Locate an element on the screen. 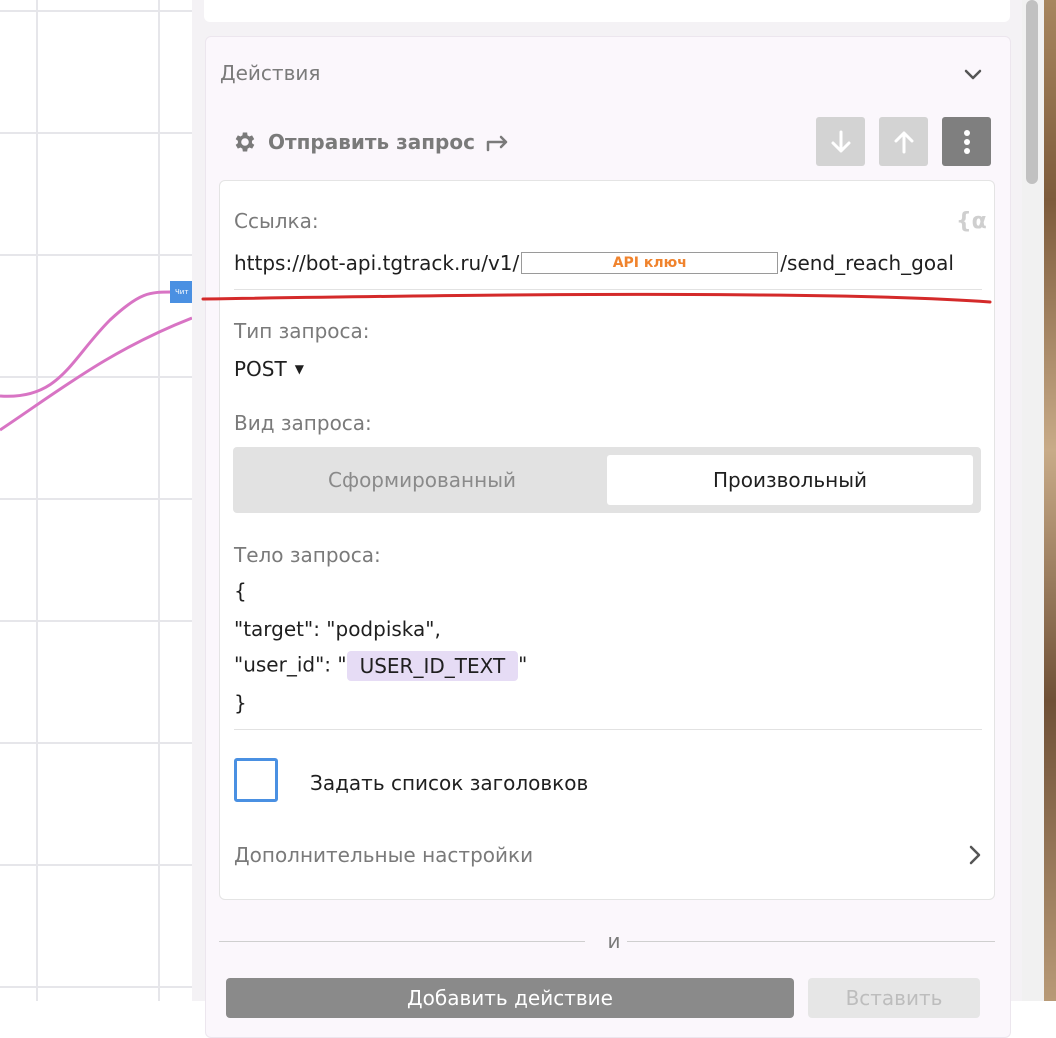 The height and width of the screenshot is (1038, 1056). gear-icon is located at coordinates (245, 142).